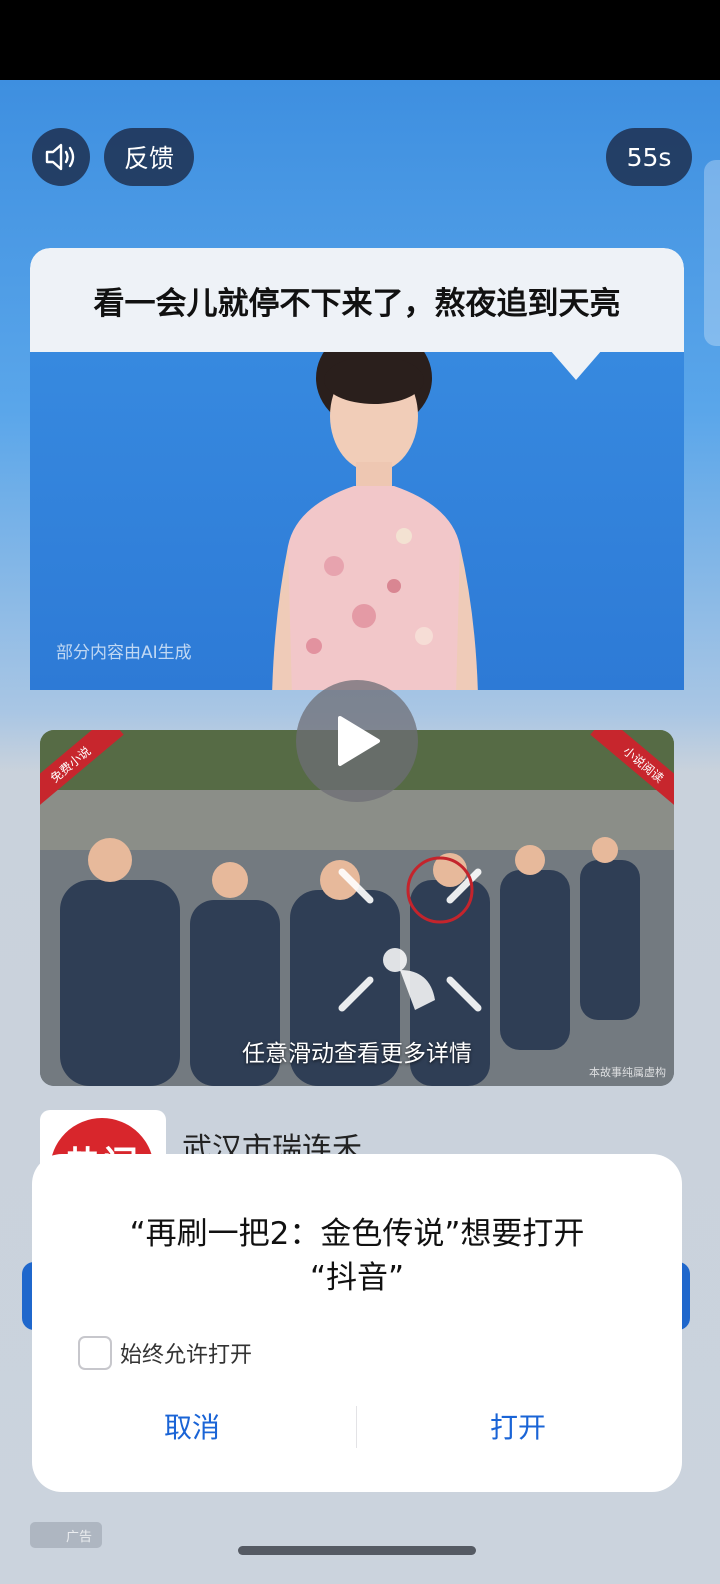  I want to click on caption-bubble-tail, so click(576, 365).